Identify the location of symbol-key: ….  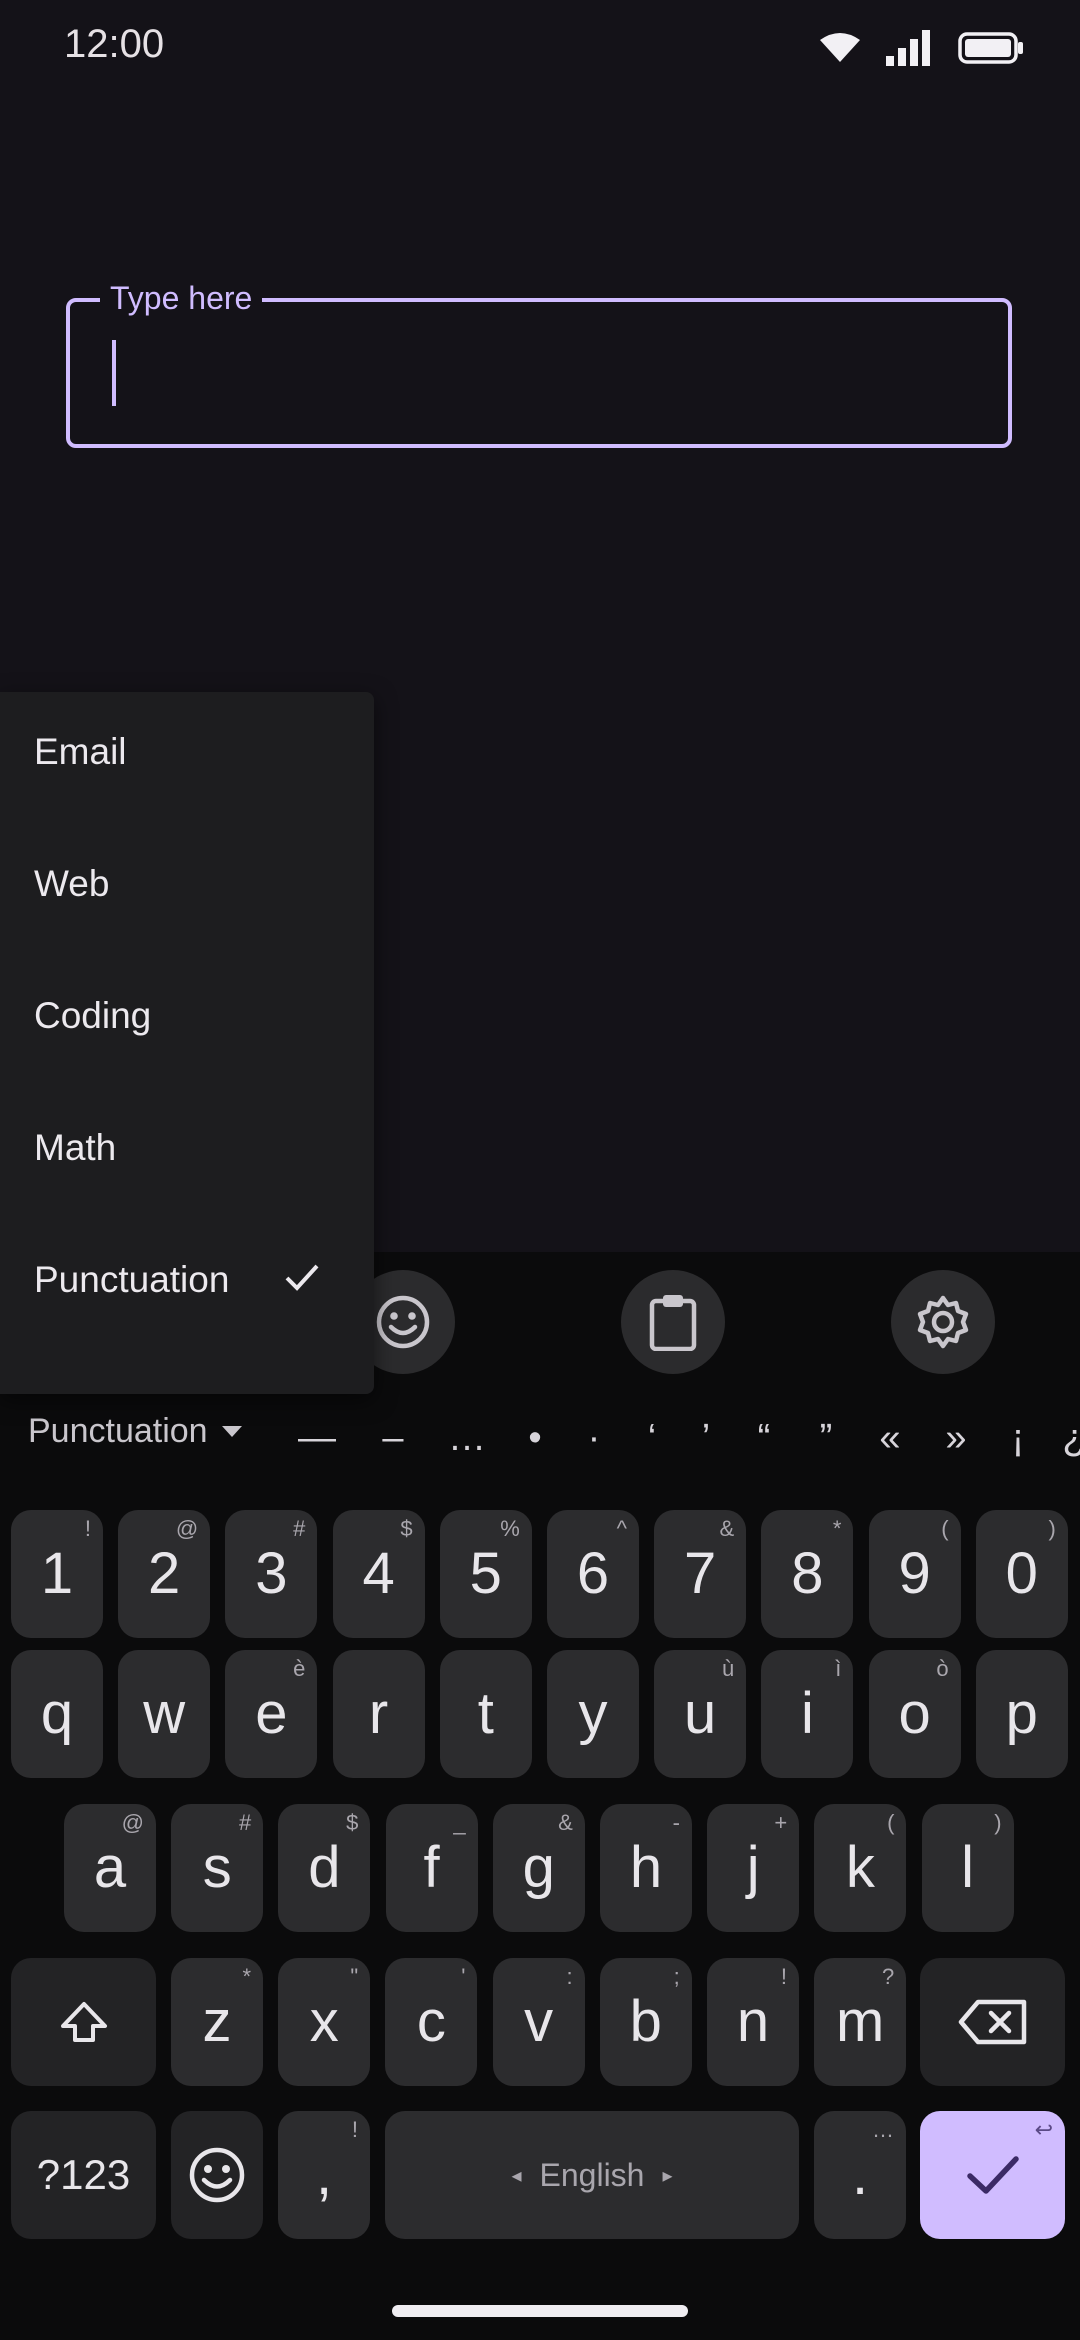
(467, 1438).